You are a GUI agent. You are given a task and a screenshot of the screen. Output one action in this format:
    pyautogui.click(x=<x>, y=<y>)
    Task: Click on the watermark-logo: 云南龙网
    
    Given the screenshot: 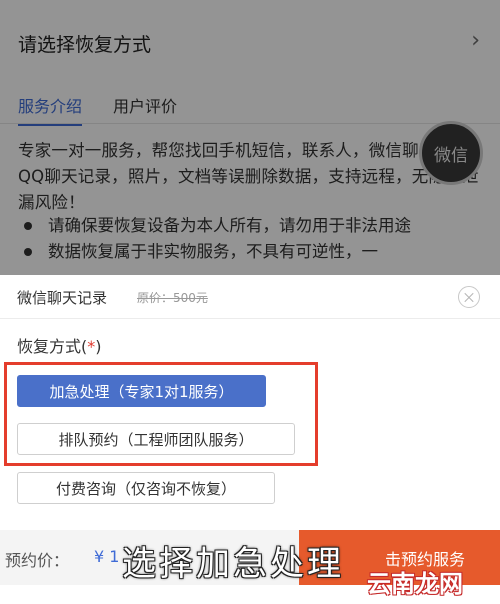 What is the action you would take?
    pyautogui.click(x=415, y=584)
    